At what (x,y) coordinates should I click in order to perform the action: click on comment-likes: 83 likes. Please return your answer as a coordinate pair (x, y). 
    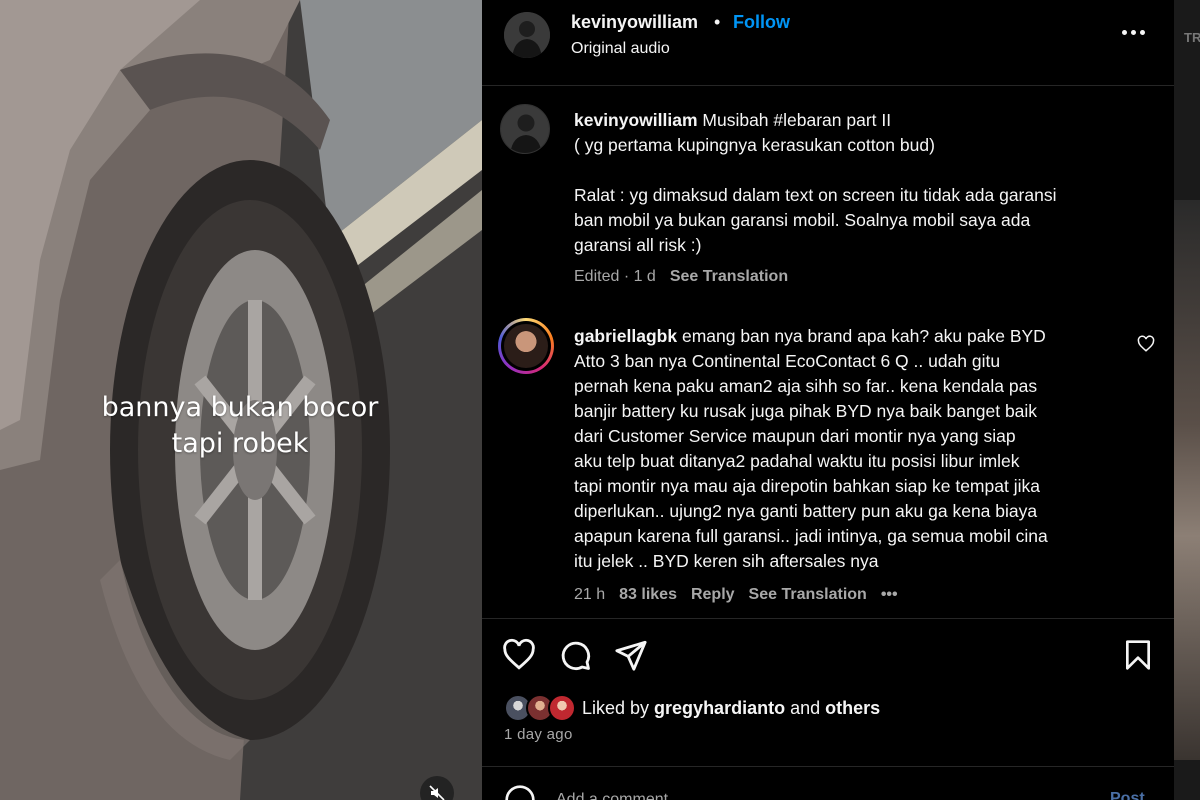
    Looking at the image, I should click on (648, 595).